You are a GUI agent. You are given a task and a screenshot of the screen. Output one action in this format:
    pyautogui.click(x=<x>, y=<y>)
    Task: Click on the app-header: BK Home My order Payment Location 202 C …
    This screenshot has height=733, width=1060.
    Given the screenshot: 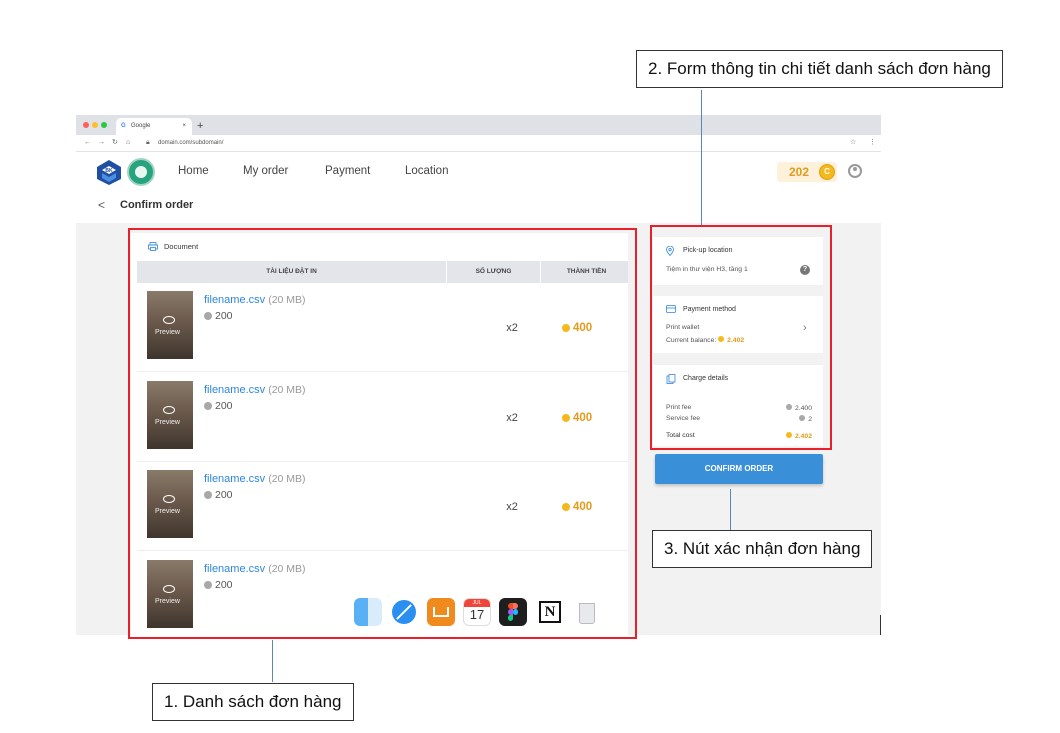 What is the action you would take?
    pyautogui.click(x=478, y=187)
    